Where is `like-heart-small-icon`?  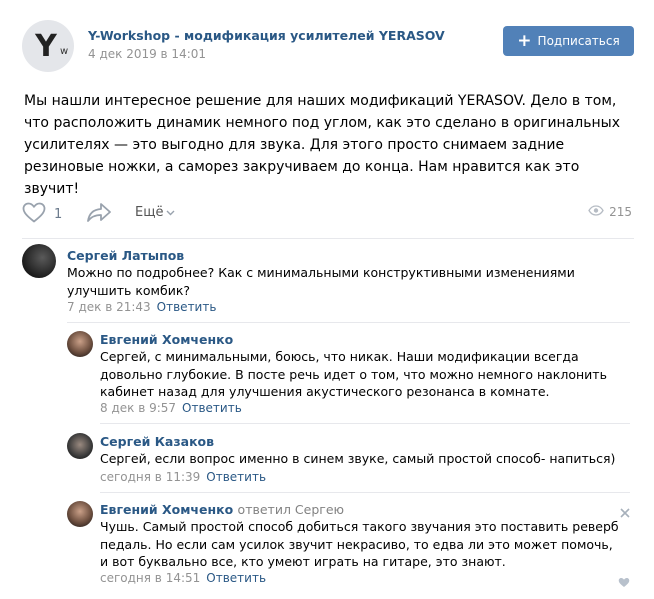 like-heart-small-icon is located at coordinates (624, 582).